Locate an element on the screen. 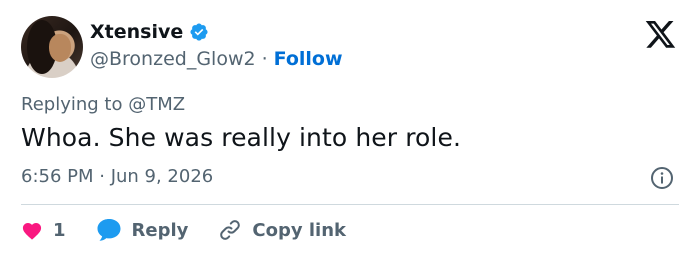 This screenshot has height=256, width=700. author-display-name: Xtensive is located at coordinates (136, 32).